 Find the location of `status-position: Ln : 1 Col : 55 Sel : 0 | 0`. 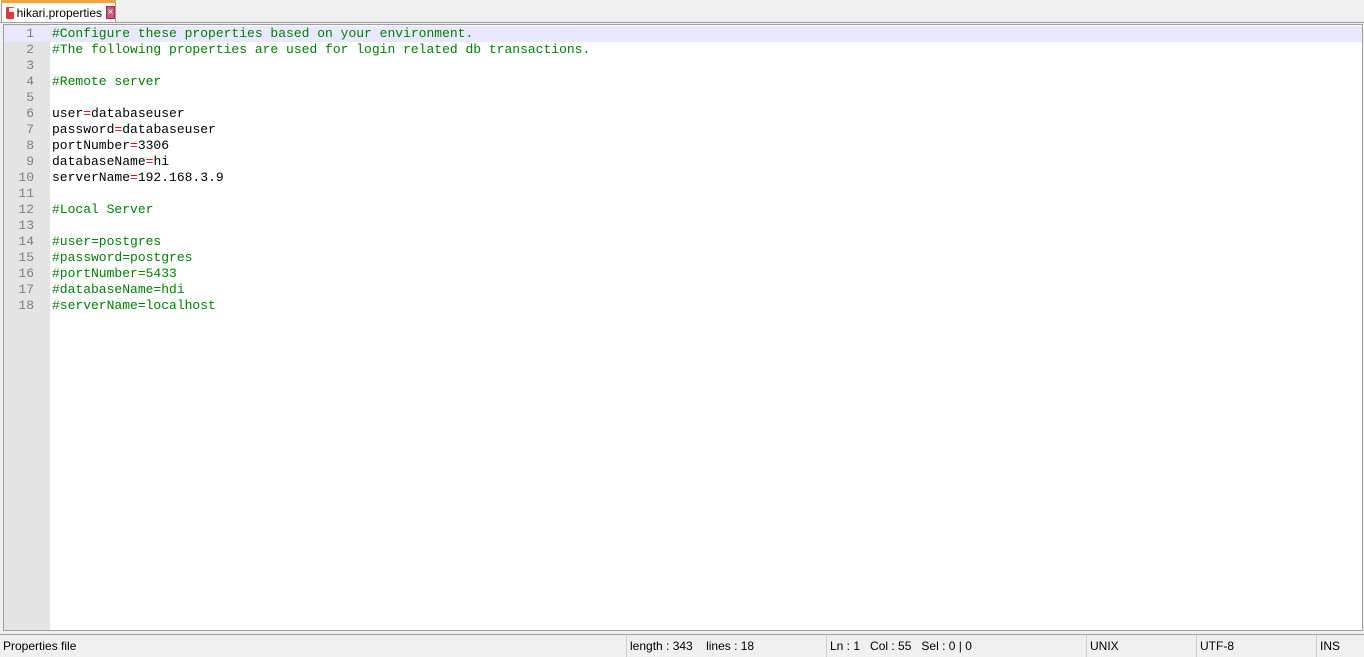

status-position: Ln : 1 Col : 55 Sel : 0 | 0 is located at coordinates (899, 646).